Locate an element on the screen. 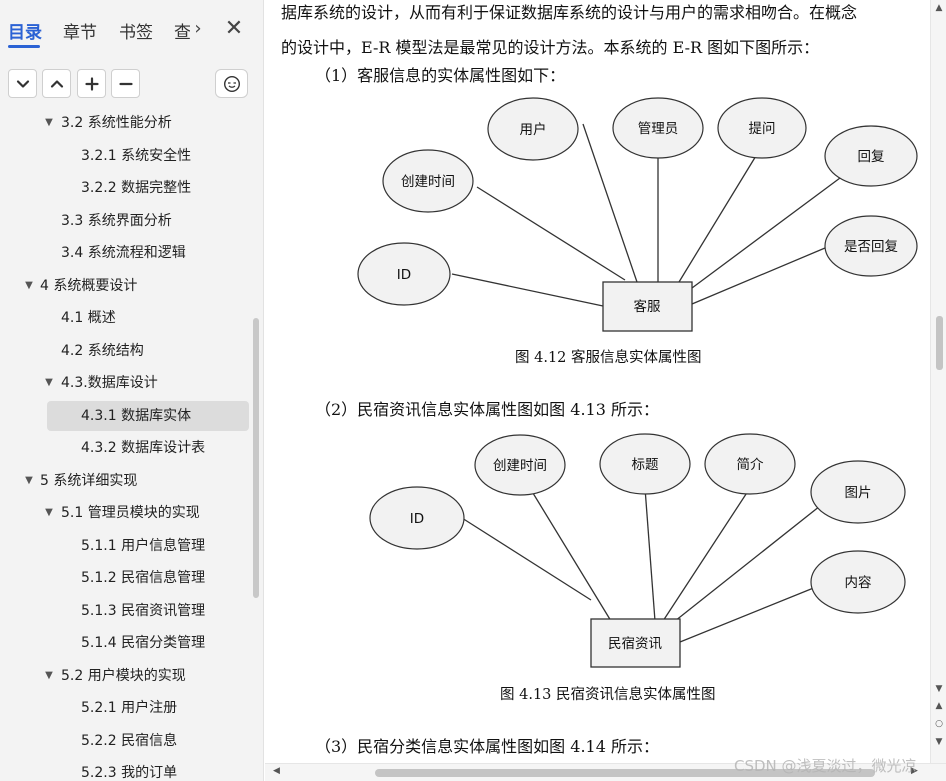  scroll-down-icon: ▼ is located at coordinates (939, 689).